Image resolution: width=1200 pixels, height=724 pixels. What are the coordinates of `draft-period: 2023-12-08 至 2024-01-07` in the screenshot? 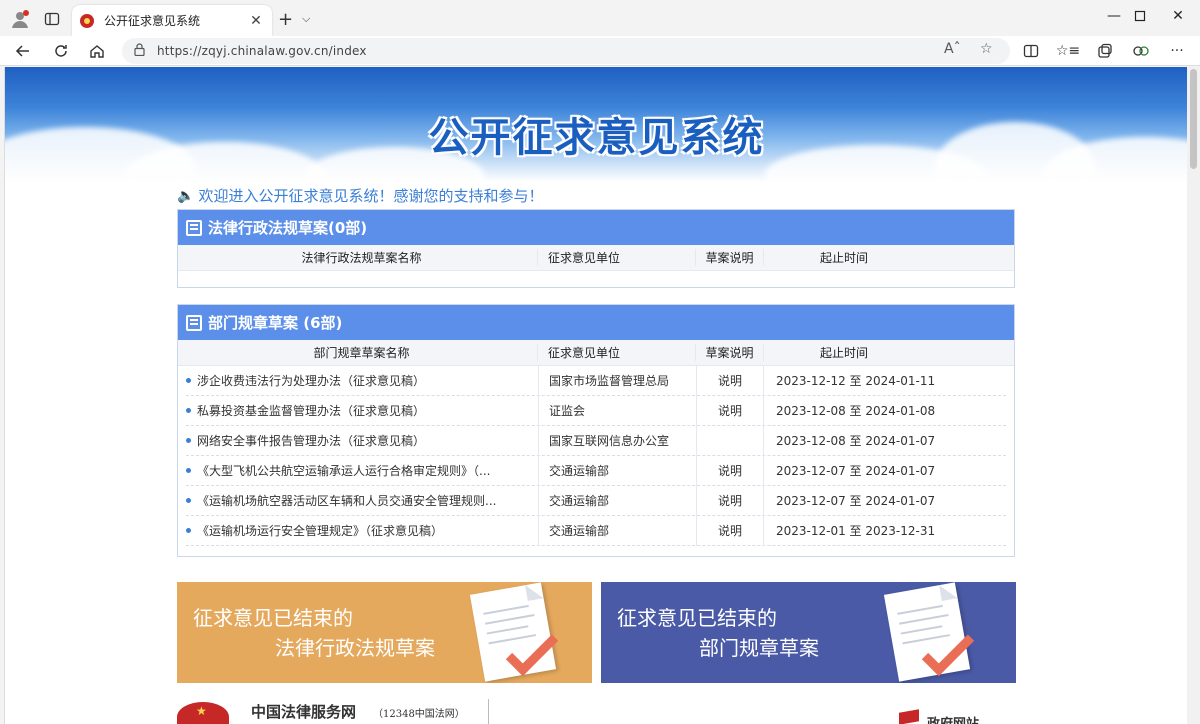 It's located at (856, 441).